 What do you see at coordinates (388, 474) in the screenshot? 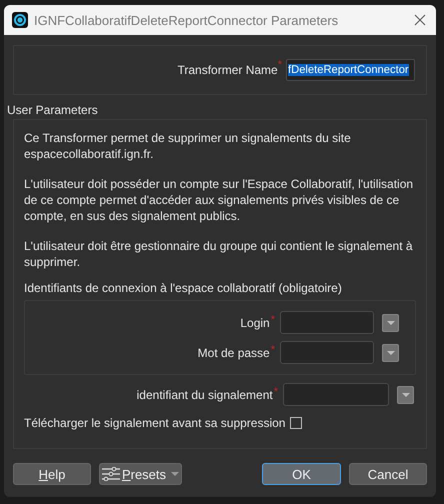
I see `dialog-button: Cancel` at bounding box center [388, 474].